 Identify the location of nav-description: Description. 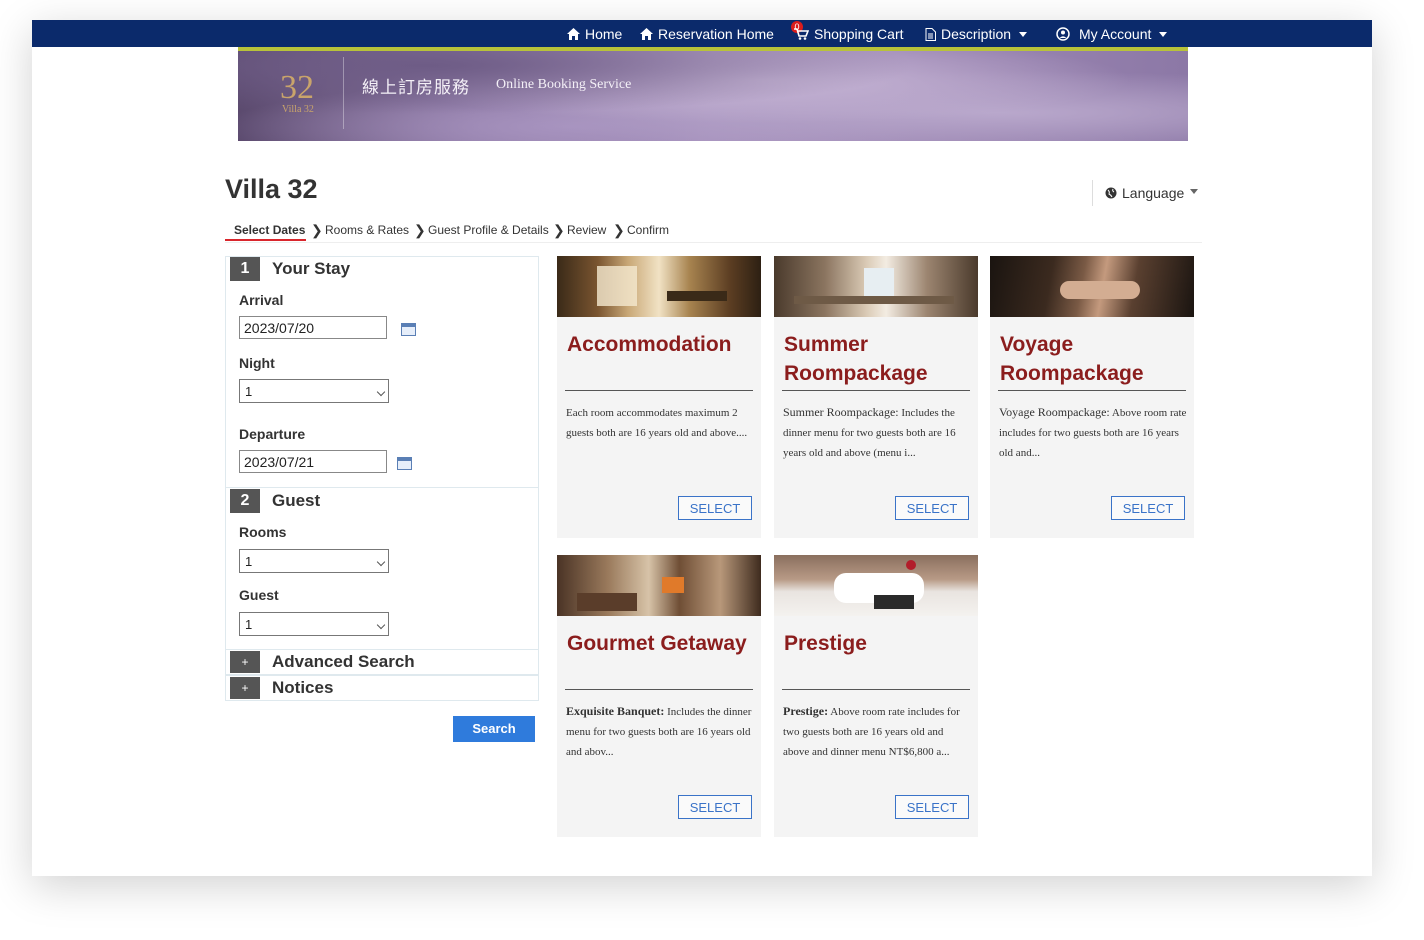
(976, 34).